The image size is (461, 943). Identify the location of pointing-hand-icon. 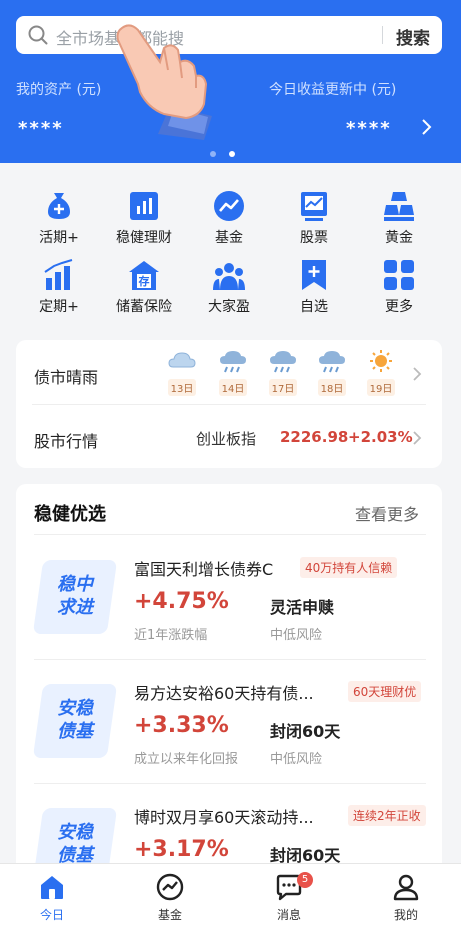
(164, 82).